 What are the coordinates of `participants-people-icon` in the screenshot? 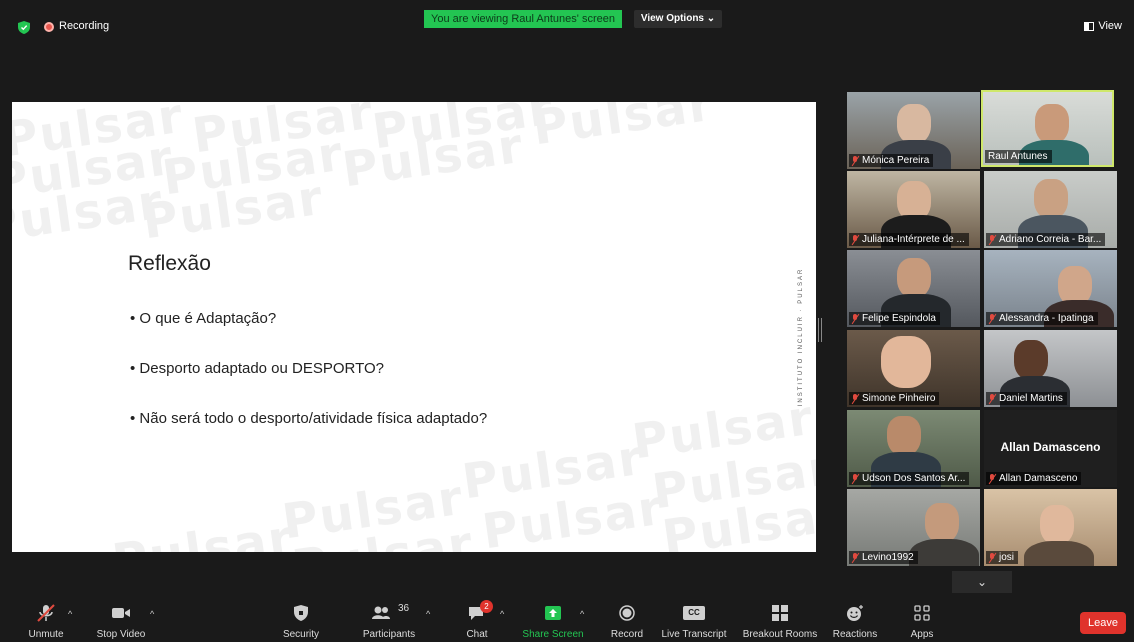 It's located at (381, 612).